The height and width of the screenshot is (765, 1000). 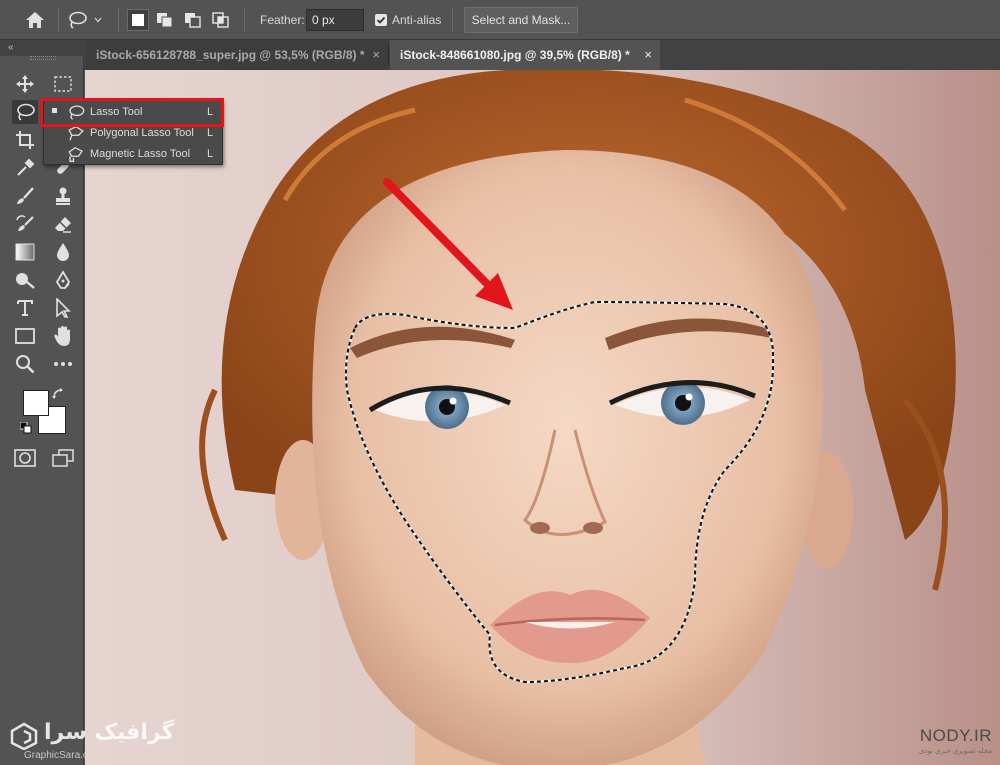 I want to click on brush-tool, so click(x=25, y=196).